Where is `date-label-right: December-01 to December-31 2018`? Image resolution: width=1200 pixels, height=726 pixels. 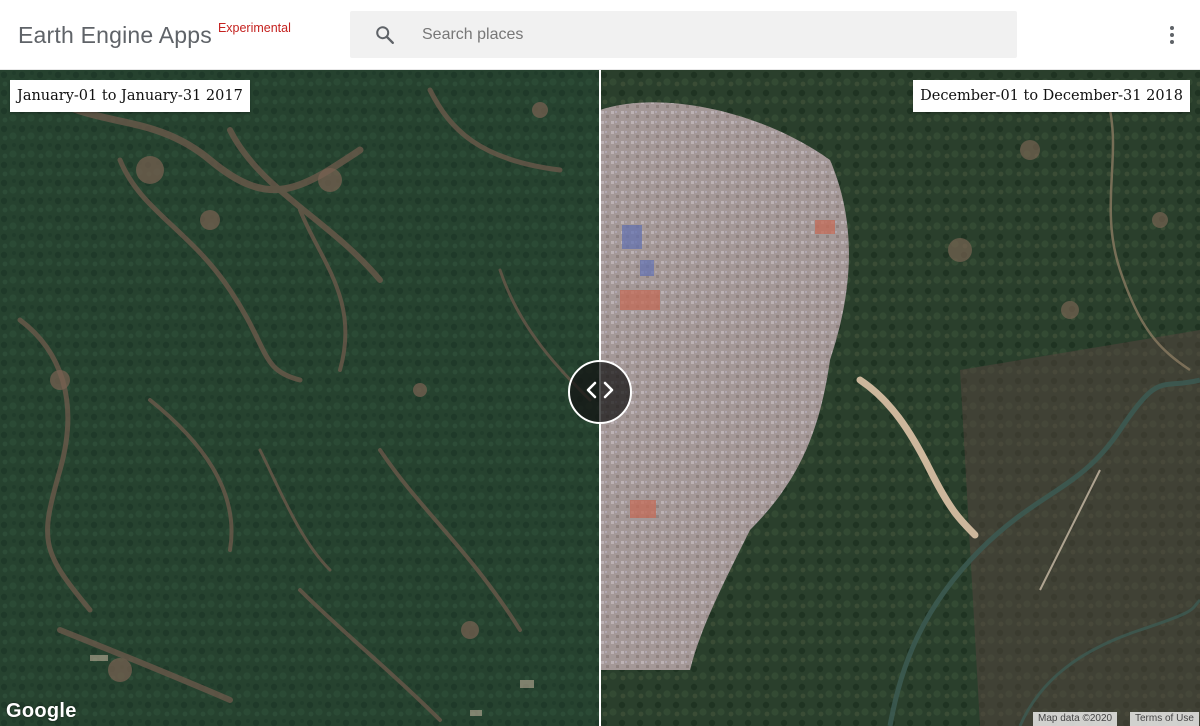
date-label-right: December-01 to December-31 2018 is located at coordinates (1051, 96).